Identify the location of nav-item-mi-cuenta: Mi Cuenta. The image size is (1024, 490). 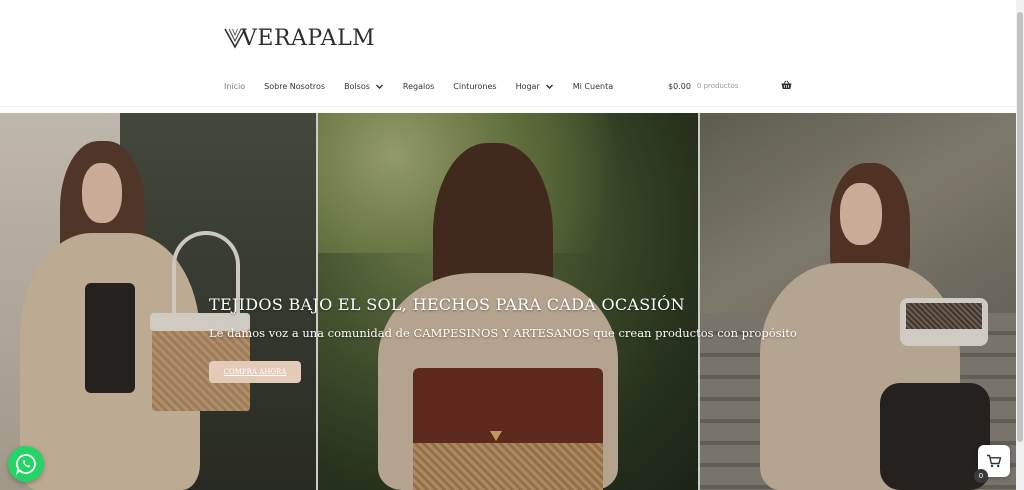
(593, 86).